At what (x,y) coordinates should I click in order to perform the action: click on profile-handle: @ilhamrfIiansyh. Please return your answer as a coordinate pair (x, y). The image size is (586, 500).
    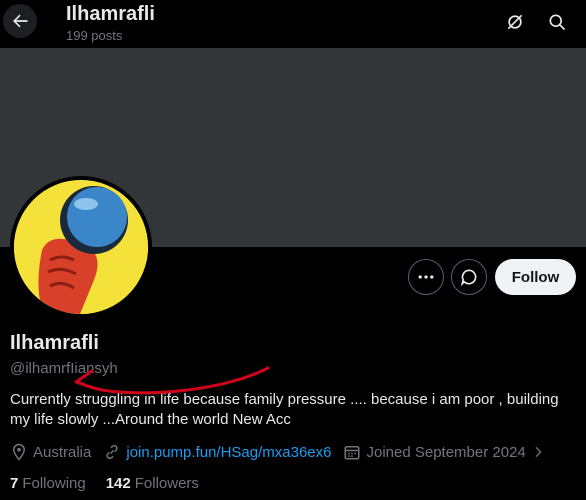
    Looking at the image, I should click on (64, 368).